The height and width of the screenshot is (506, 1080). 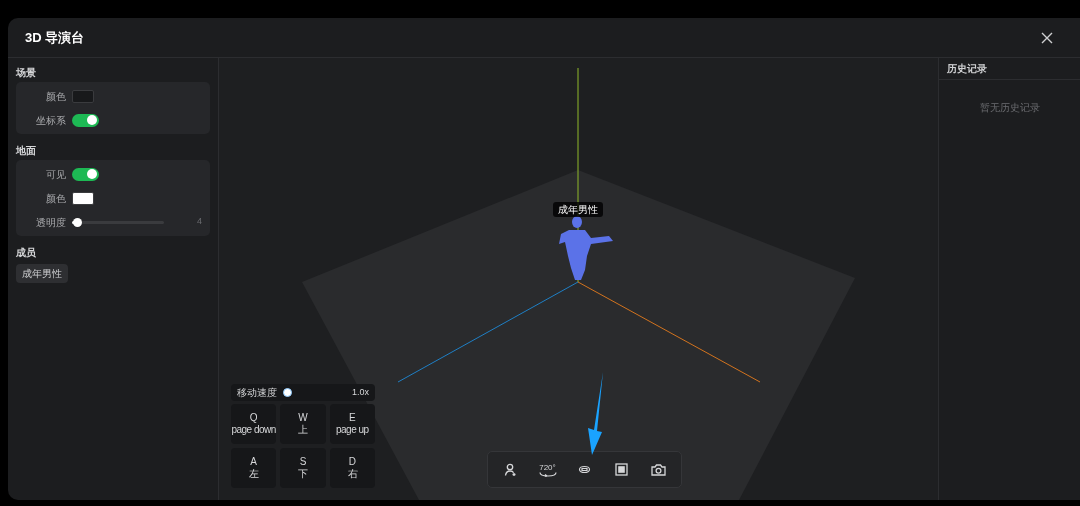 What do you see at coordinates (303, 424) in the screenshot?
I see `key-button: W 上` at bounding box center [303, 424].